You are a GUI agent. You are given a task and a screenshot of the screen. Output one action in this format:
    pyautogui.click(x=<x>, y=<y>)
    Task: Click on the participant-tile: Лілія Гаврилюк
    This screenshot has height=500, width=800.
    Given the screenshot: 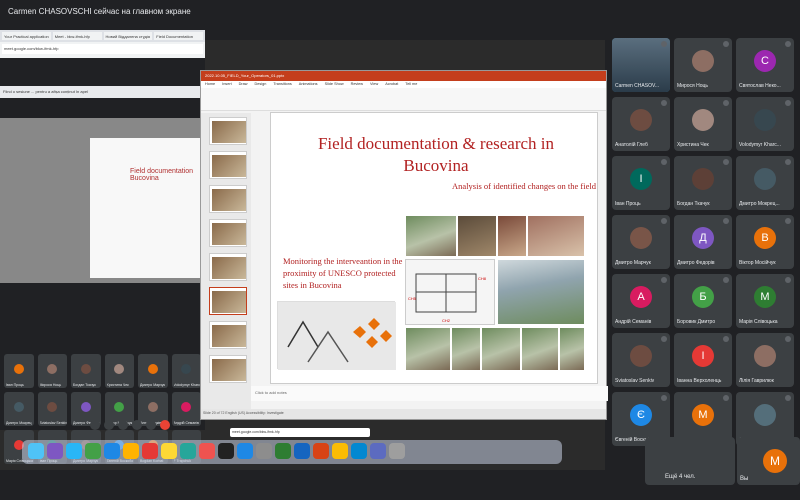 What is the action you would take?
    pyautogui.click(x=765, y=360)
    